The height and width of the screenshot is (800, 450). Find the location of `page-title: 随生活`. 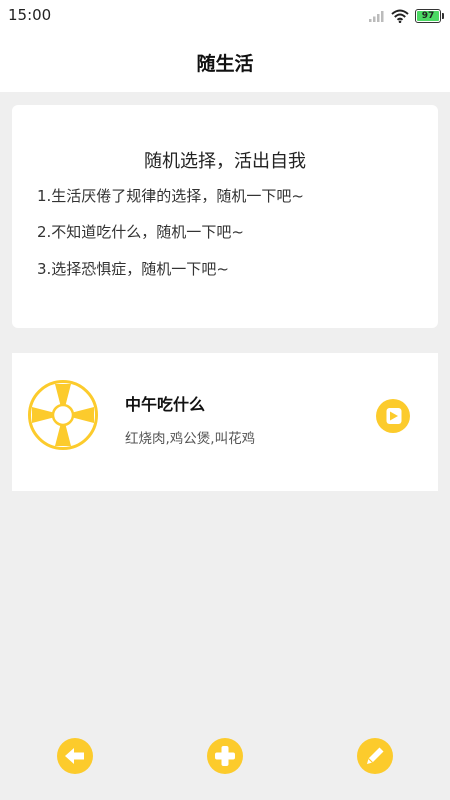

page-title: 随生活 is located at coordinates (225, 63).